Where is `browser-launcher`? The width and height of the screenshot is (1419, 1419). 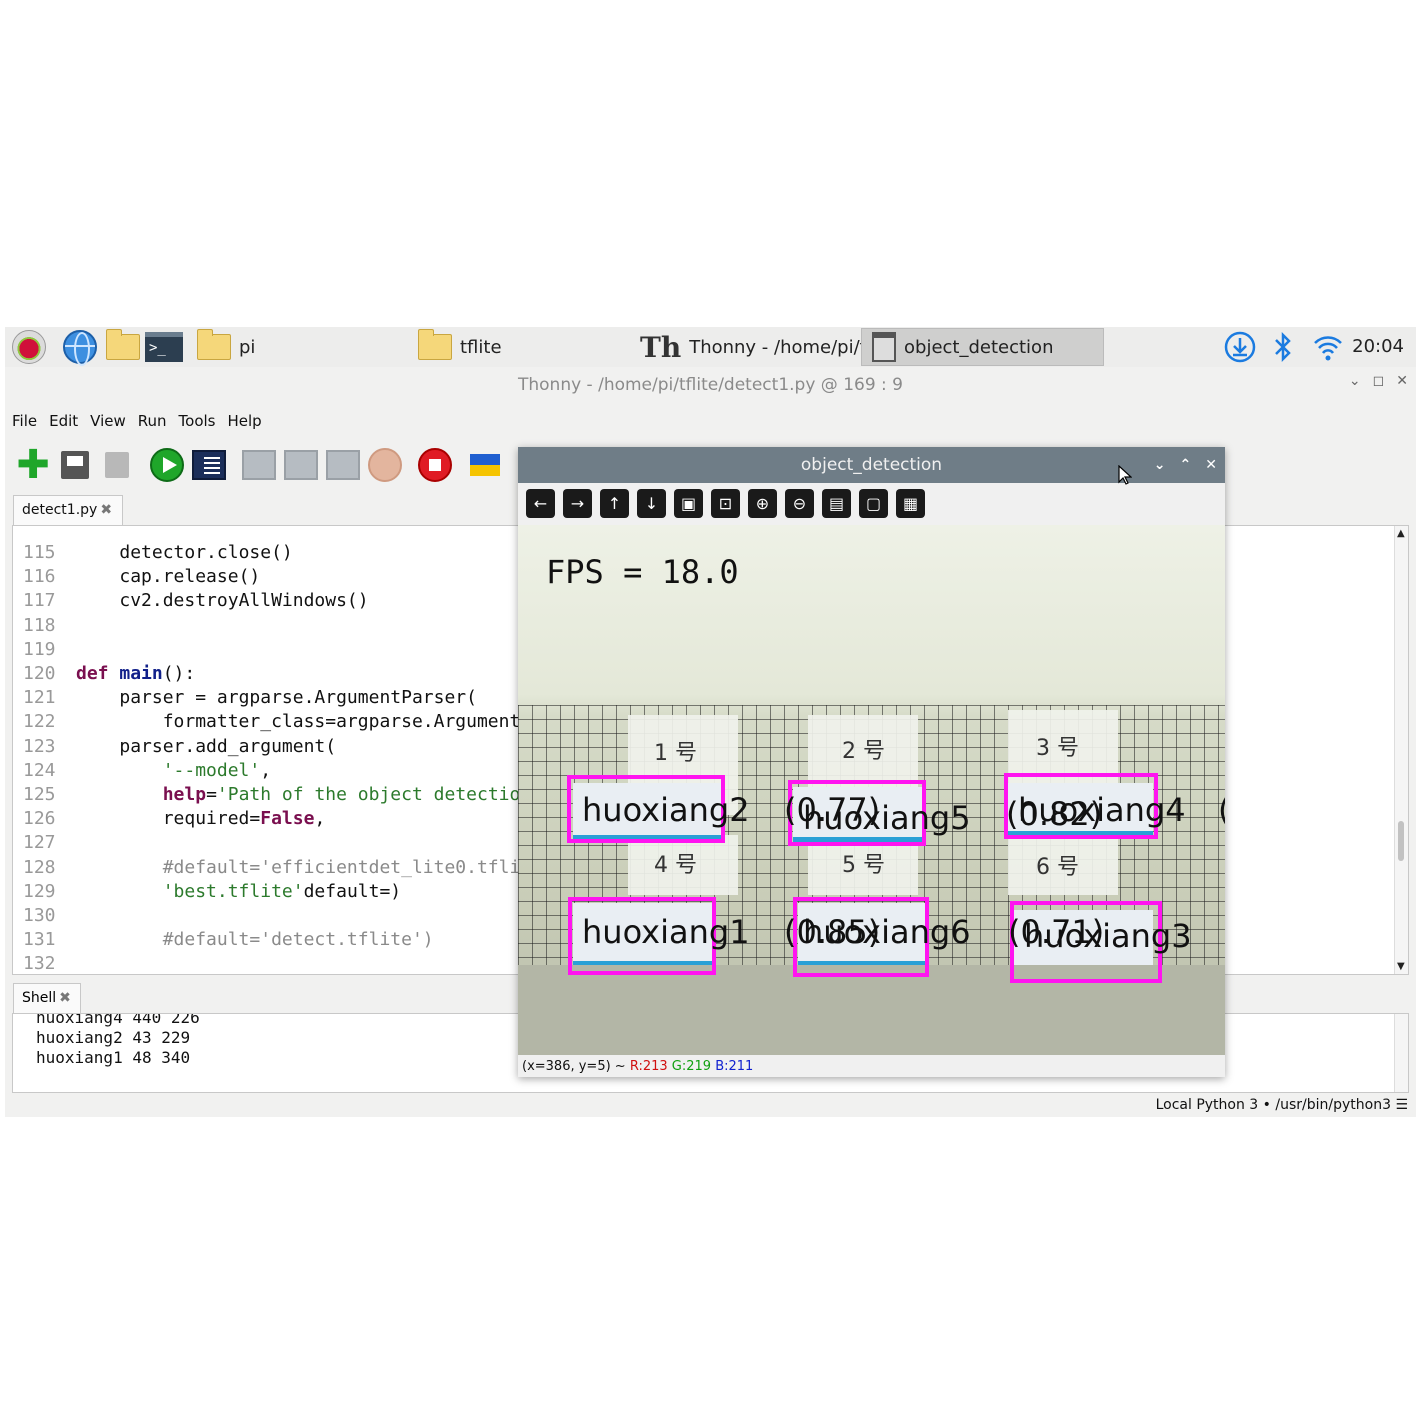
browser-launcher is located at coordinates (80, 347).